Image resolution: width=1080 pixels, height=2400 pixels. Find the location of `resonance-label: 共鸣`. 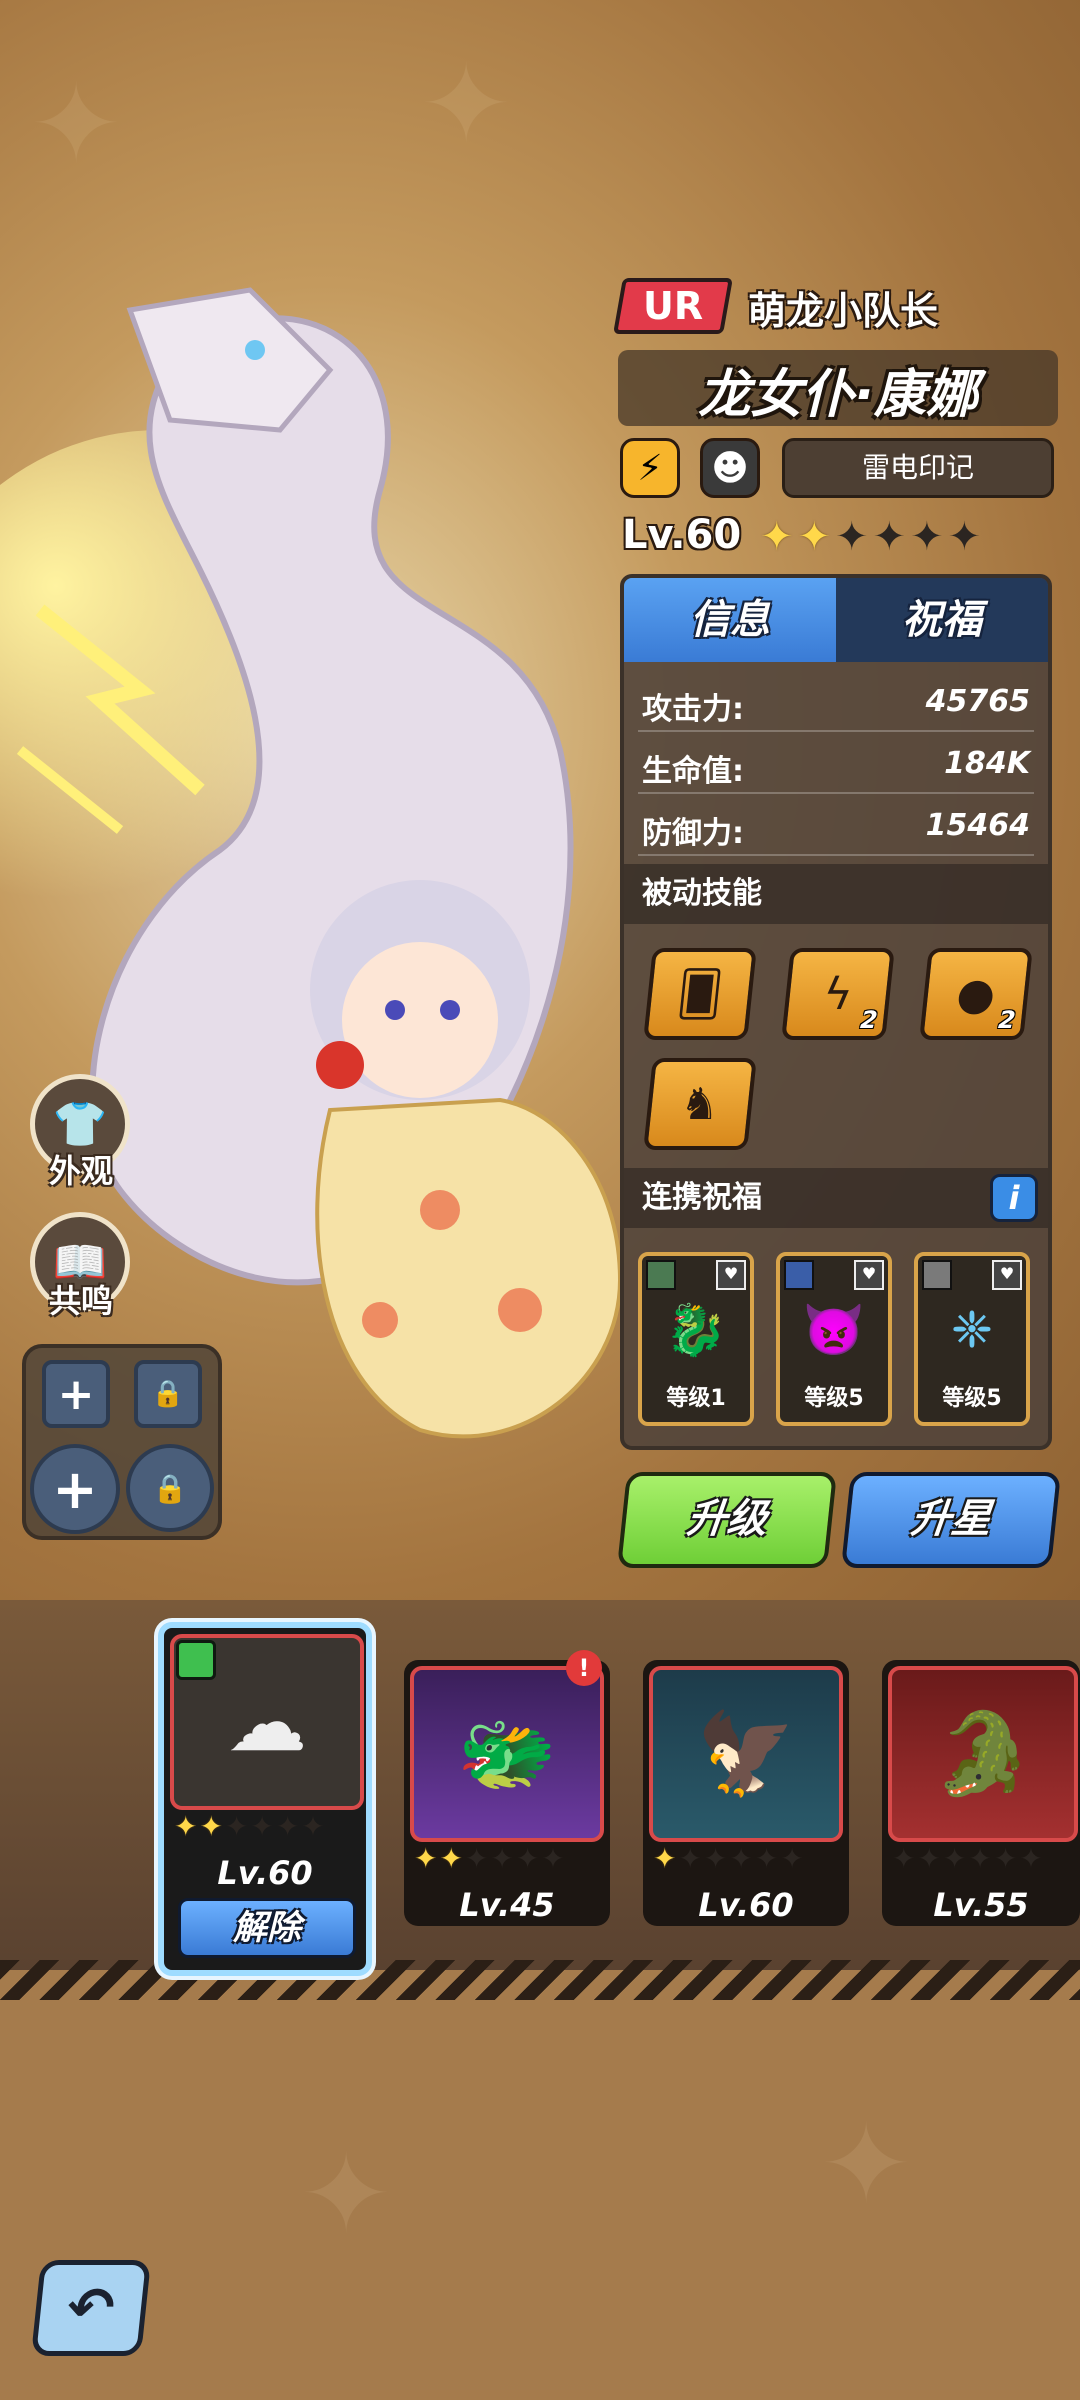

resonance-label: 共鸣 is located at coordinates (80, 1301).